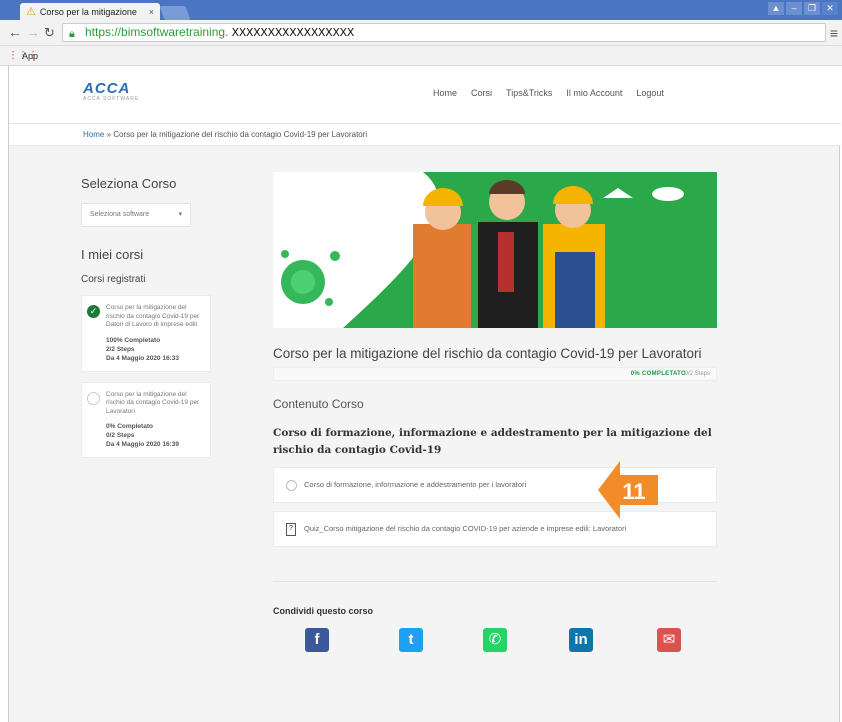 The height and width of the screenshot is (722, 842). Describe the element at coordinates (529, 93) in the screenshot. I see `nav-tips-tricks: Tips&Tricks` at that location.